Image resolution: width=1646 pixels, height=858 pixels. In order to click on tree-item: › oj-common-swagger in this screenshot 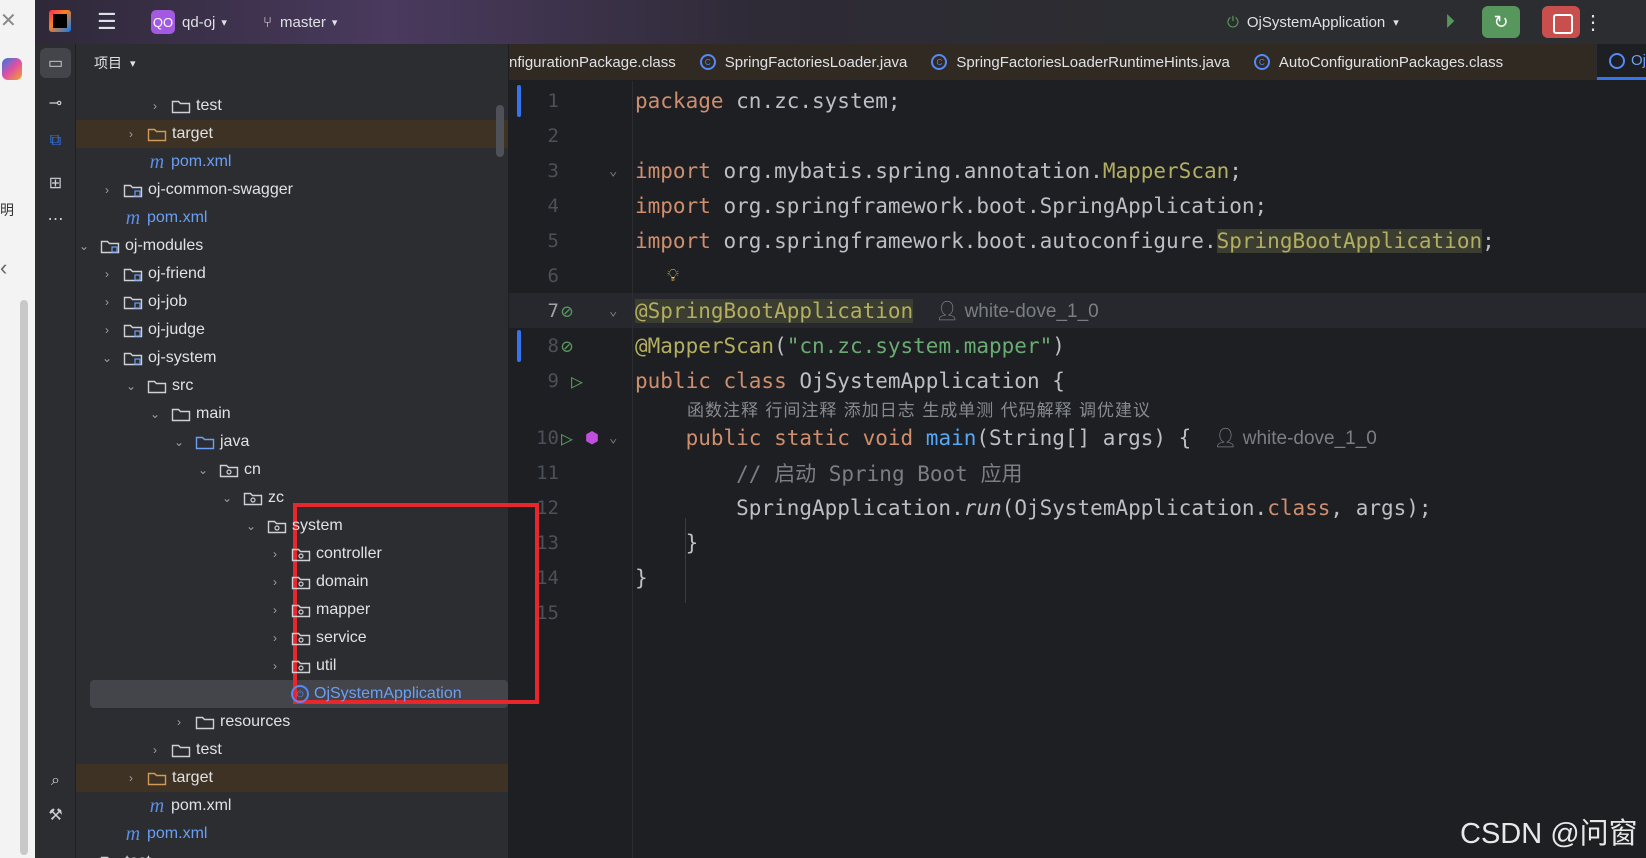, I will do `click(292, 190)`.